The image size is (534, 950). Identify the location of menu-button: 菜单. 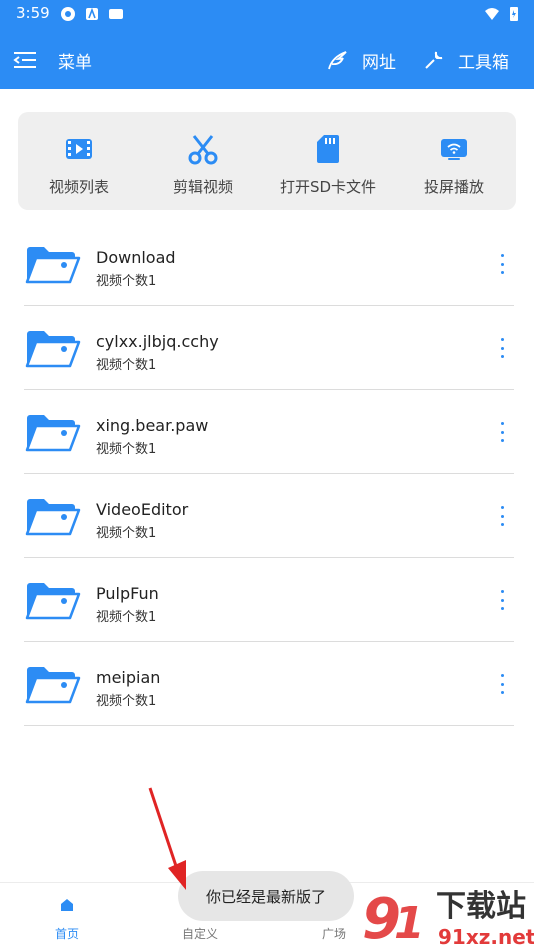
(52, 60).